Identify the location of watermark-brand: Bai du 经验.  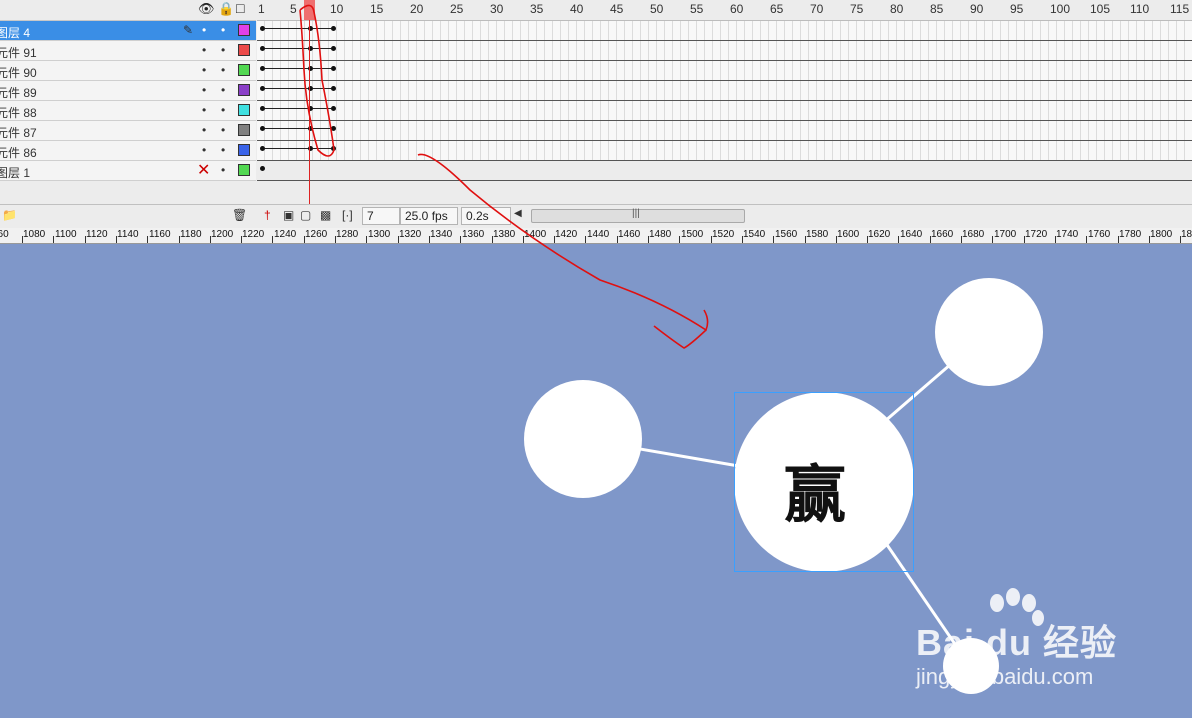
(1017, 642).